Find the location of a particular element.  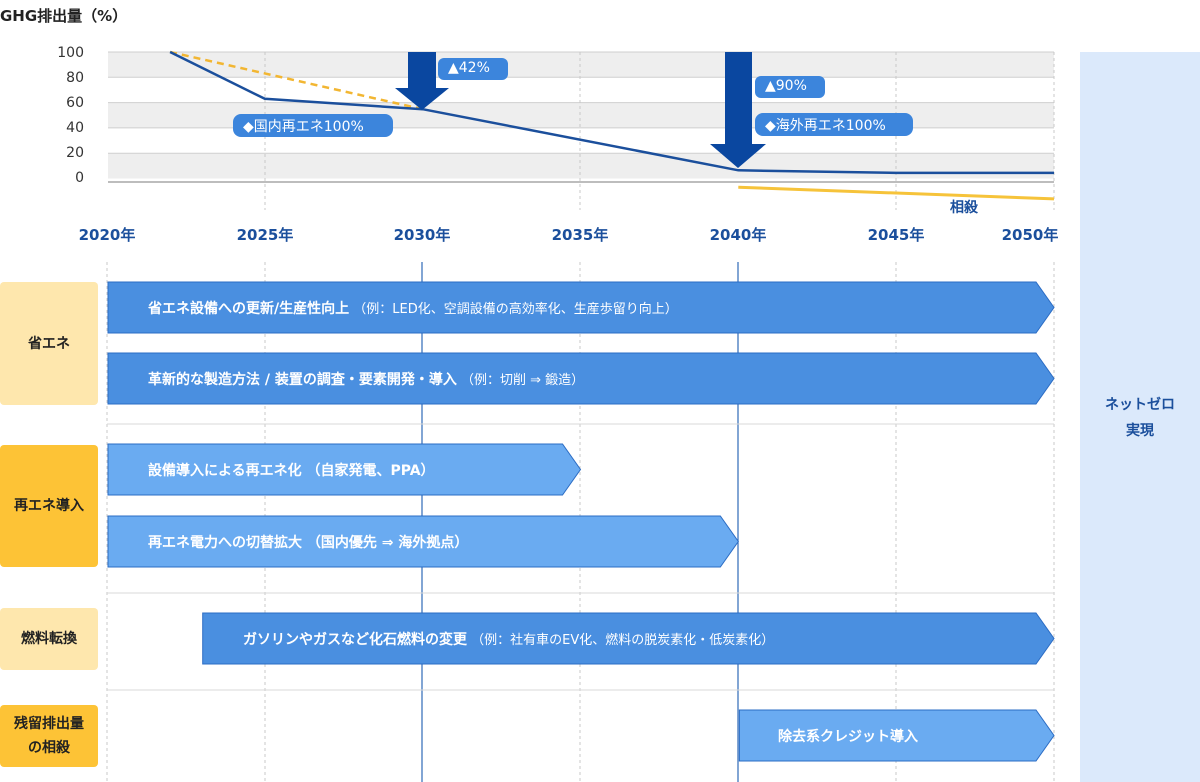

roadmap-bar-title: 省エネ設備への更新/生産性向上 is located at coordinates (249, 308).